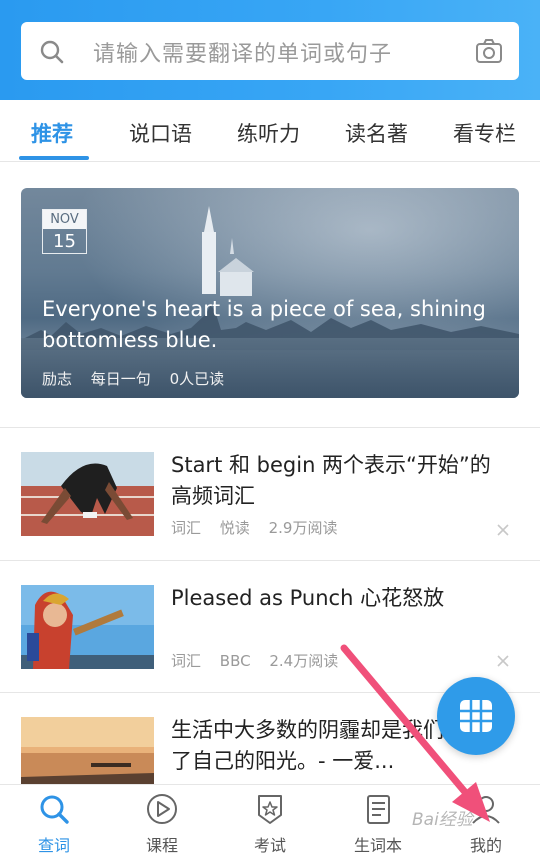 The height and width of the screenshot is (857, 540). What do you see at coordinates (308, 598) in the screenshot?
I see `article-title: Pleased as Punch 心花怒放` at bounding box center [308, 598].